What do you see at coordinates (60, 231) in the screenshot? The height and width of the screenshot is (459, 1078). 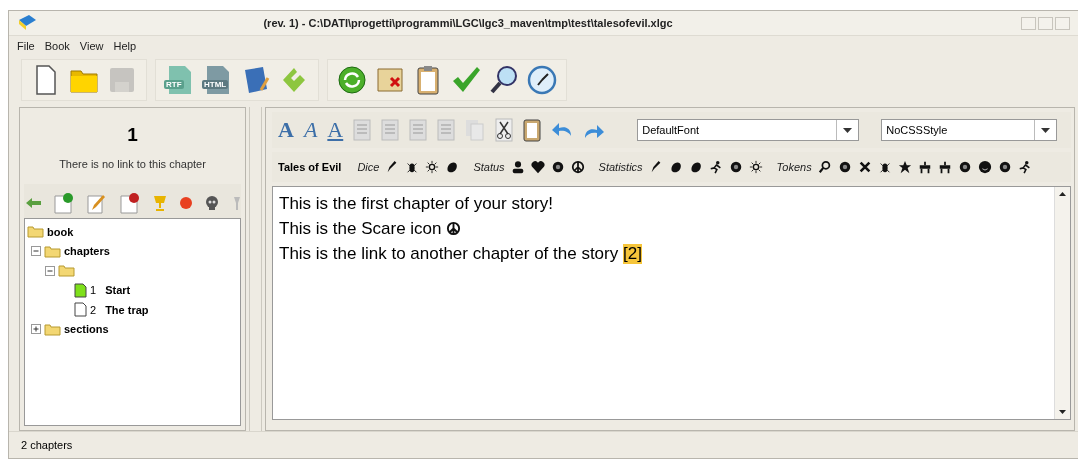 I see `tree-label: book` at bounding box center [60, 231].